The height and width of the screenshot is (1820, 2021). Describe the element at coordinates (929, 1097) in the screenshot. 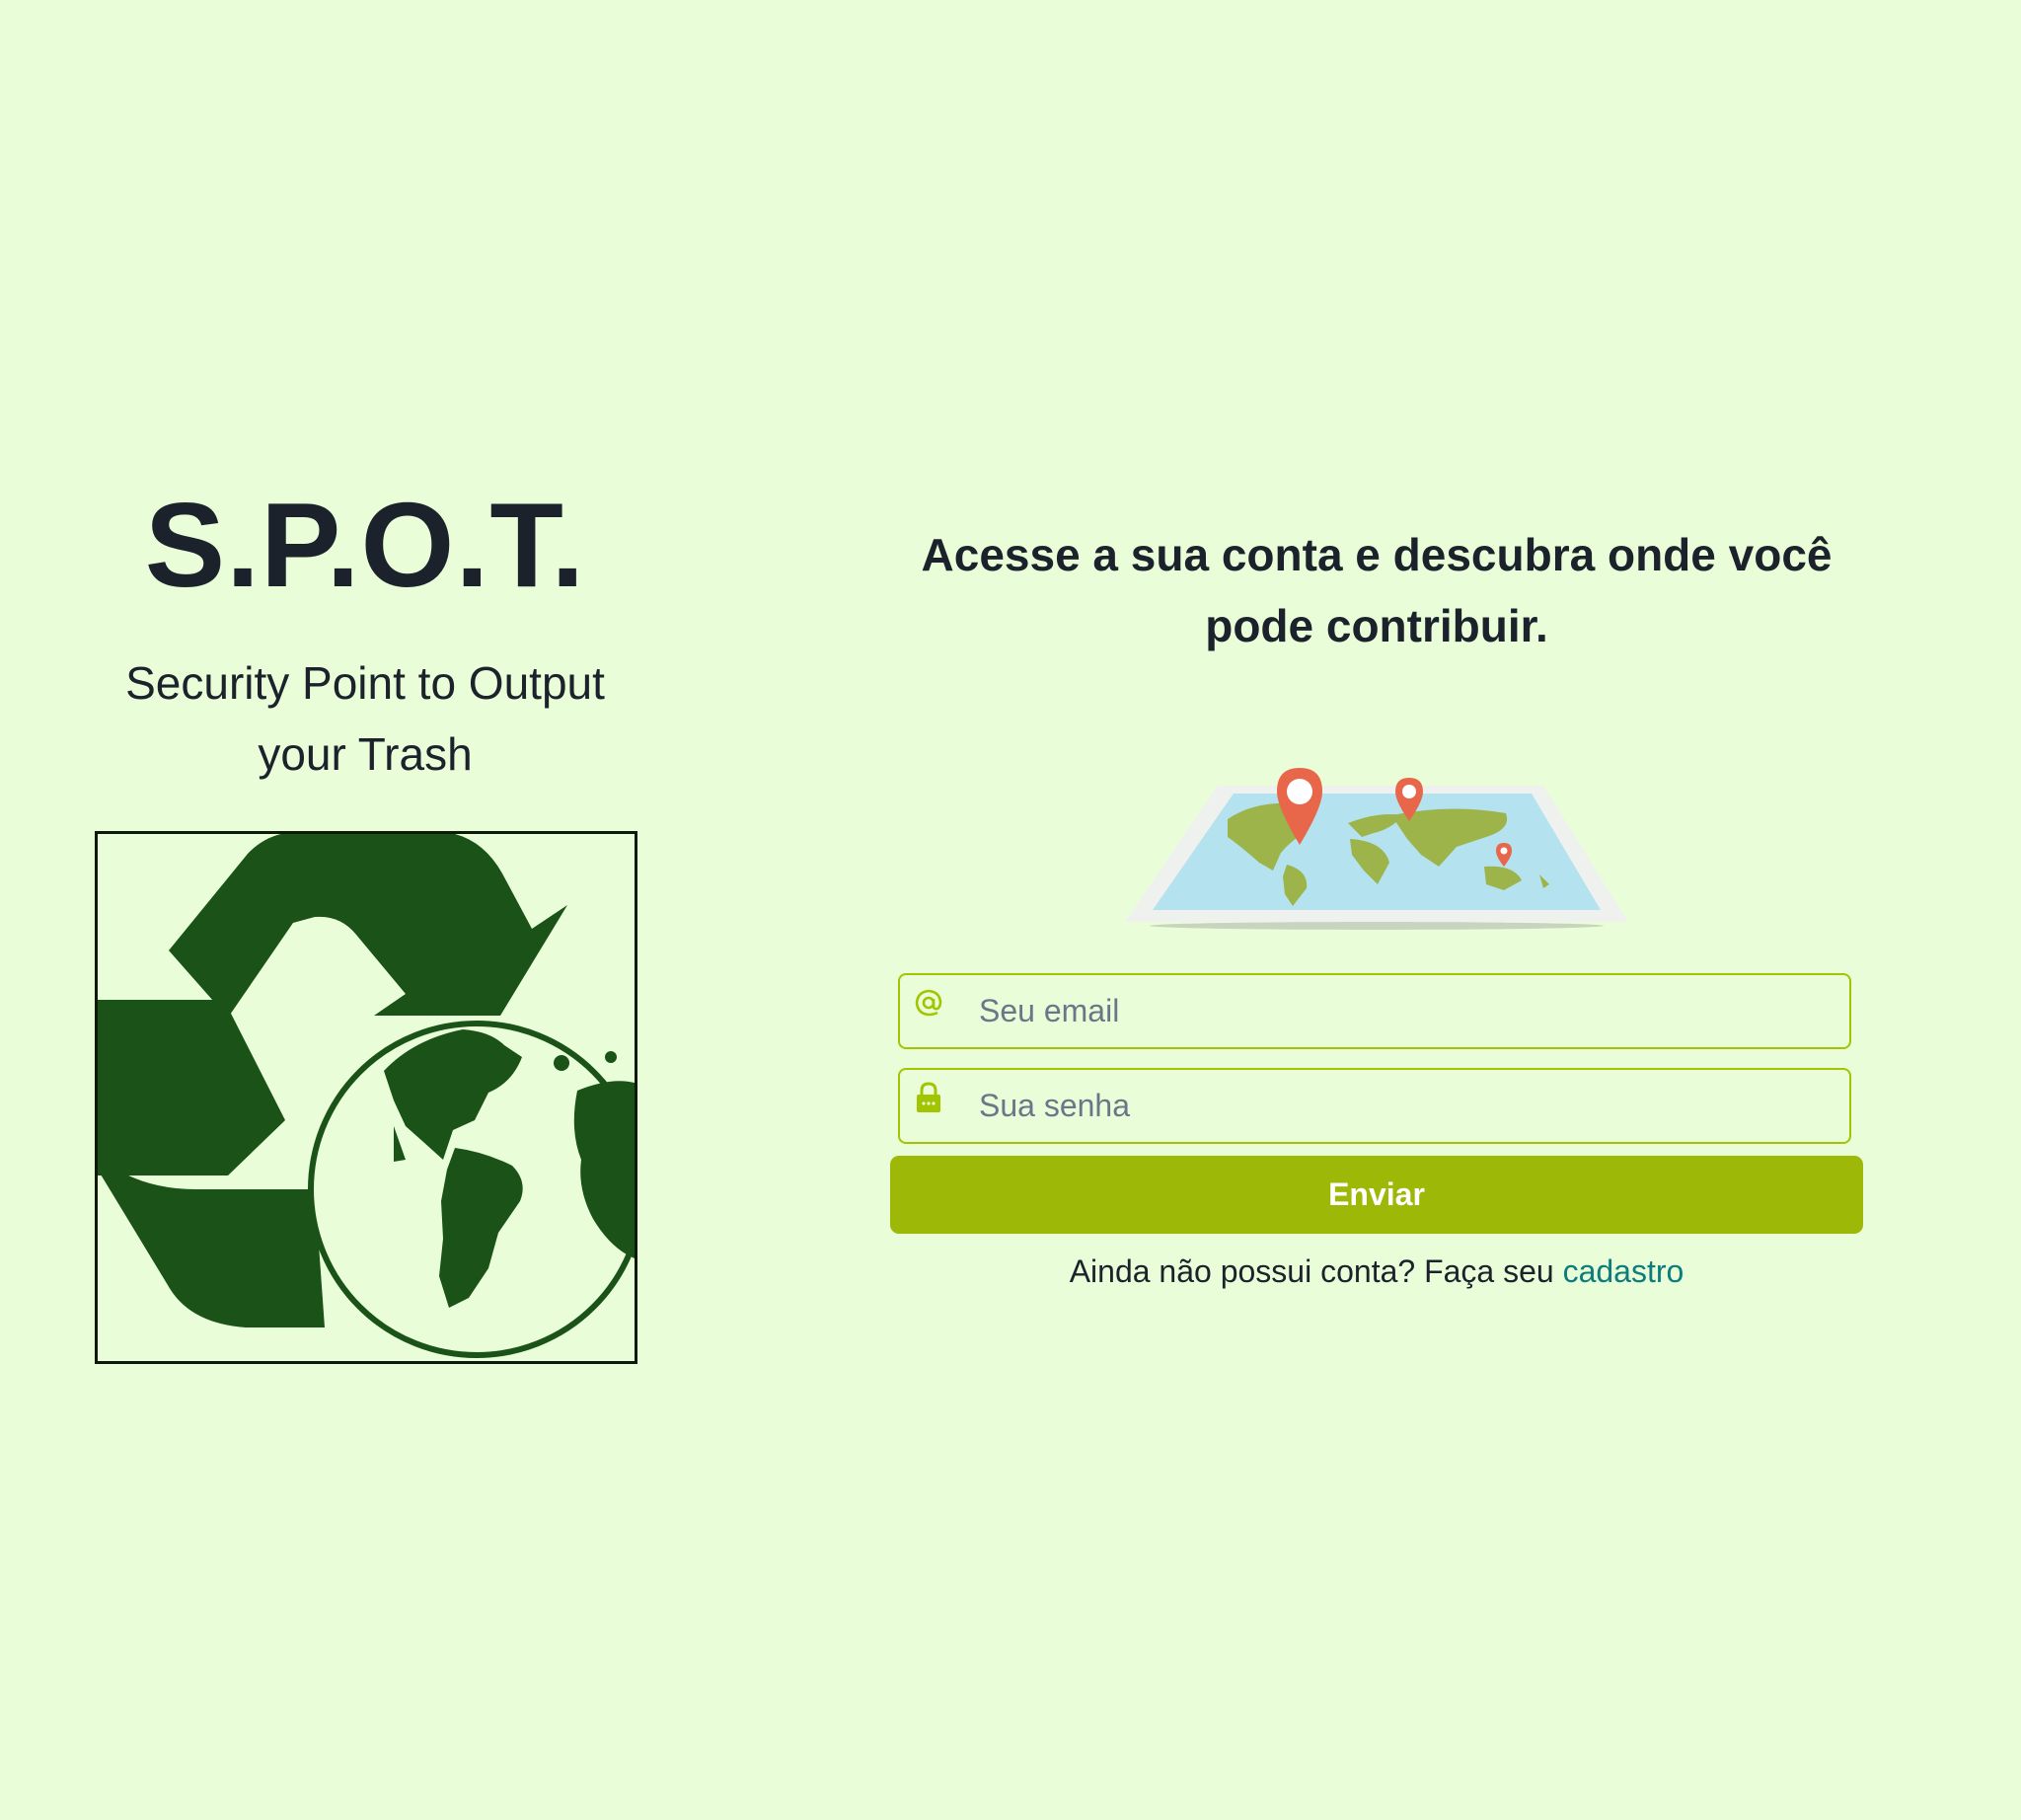

I see `lock-icon` at that location.